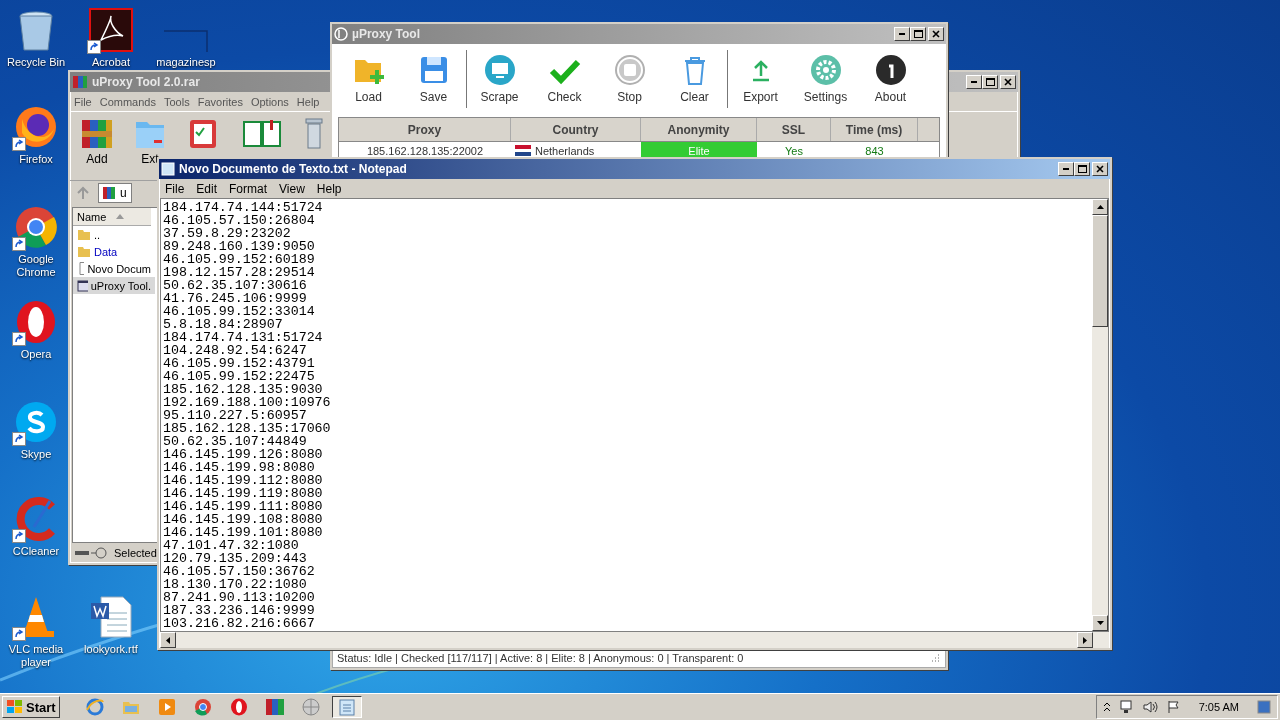 Image resolution: width=1280 pixels, height=720 pixels. What do you see at coordinates (243, 519) in the screenshot?
I see `text-line: 146.145.199.108:8080` at bounding box center [243, 519].